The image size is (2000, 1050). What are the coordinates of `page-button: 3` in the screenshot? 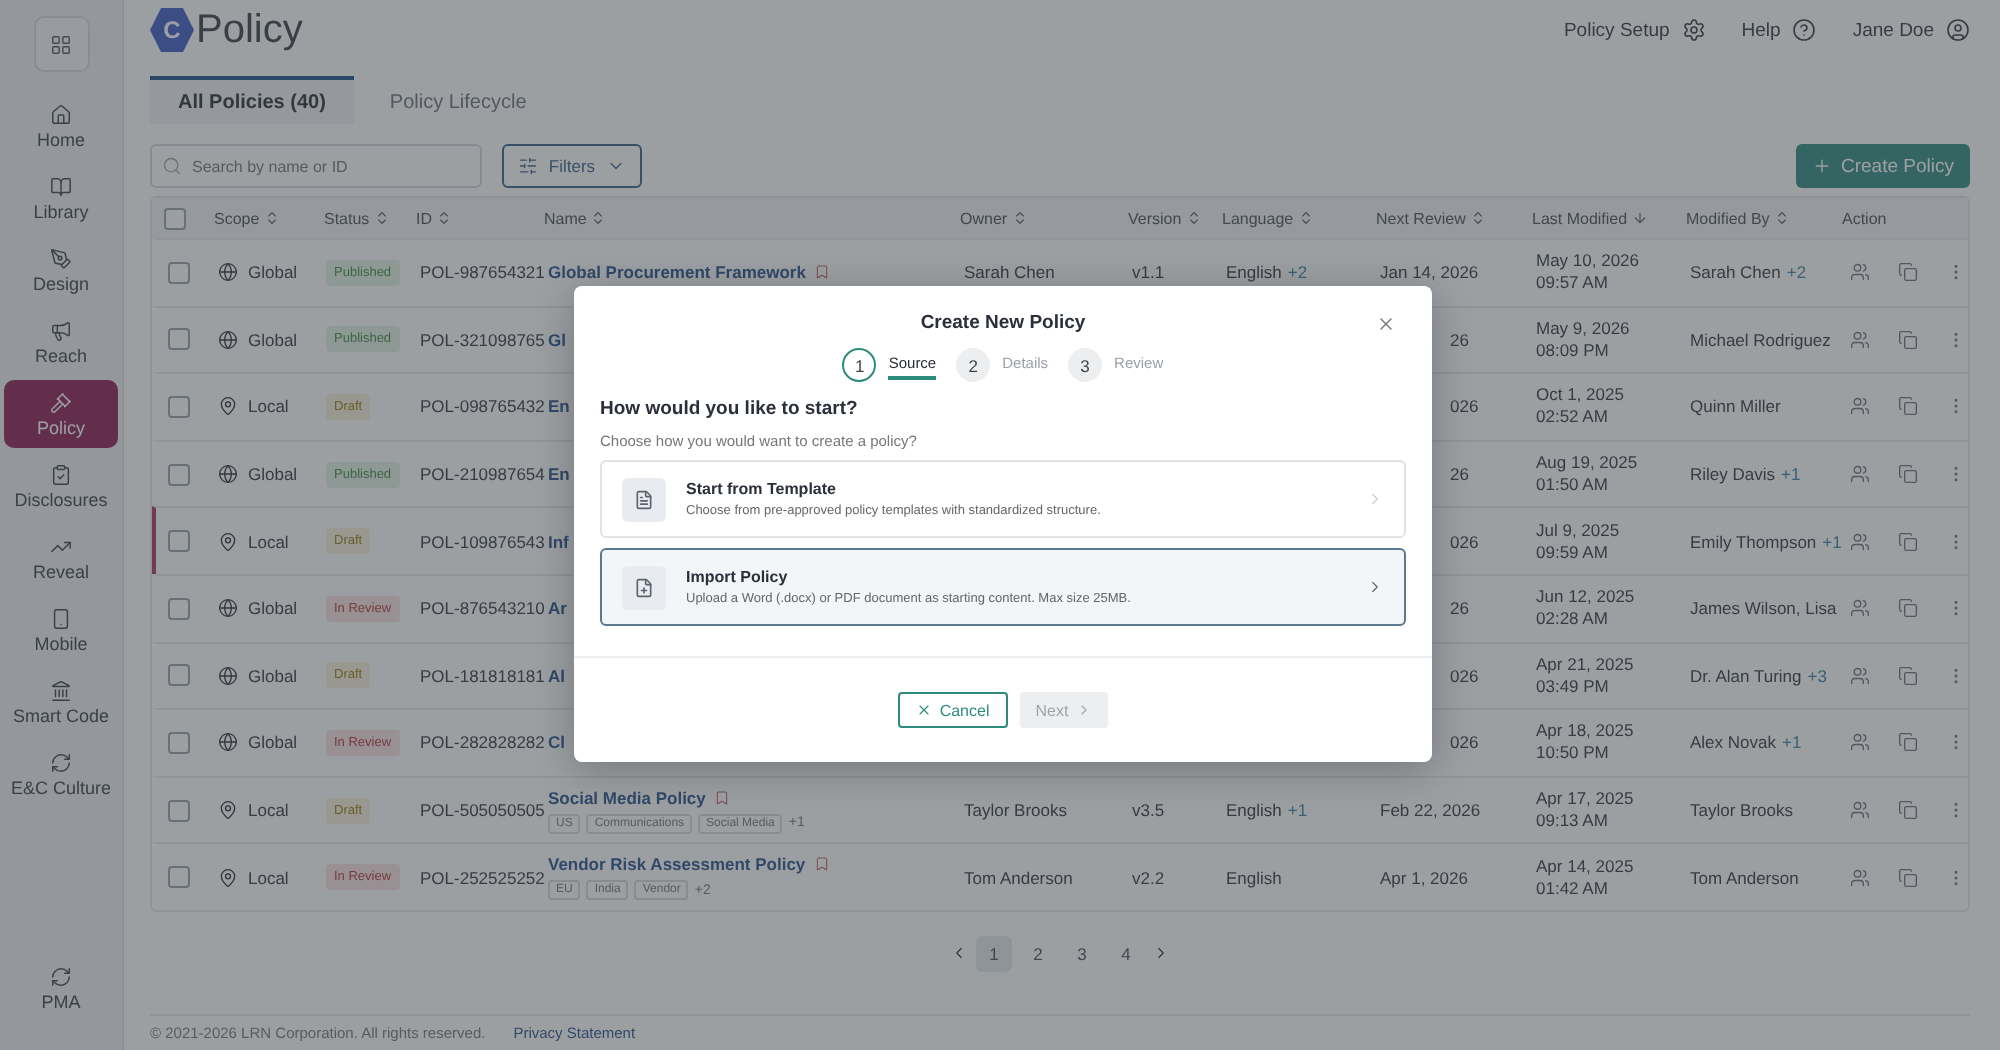 It's located at (1082, 953).